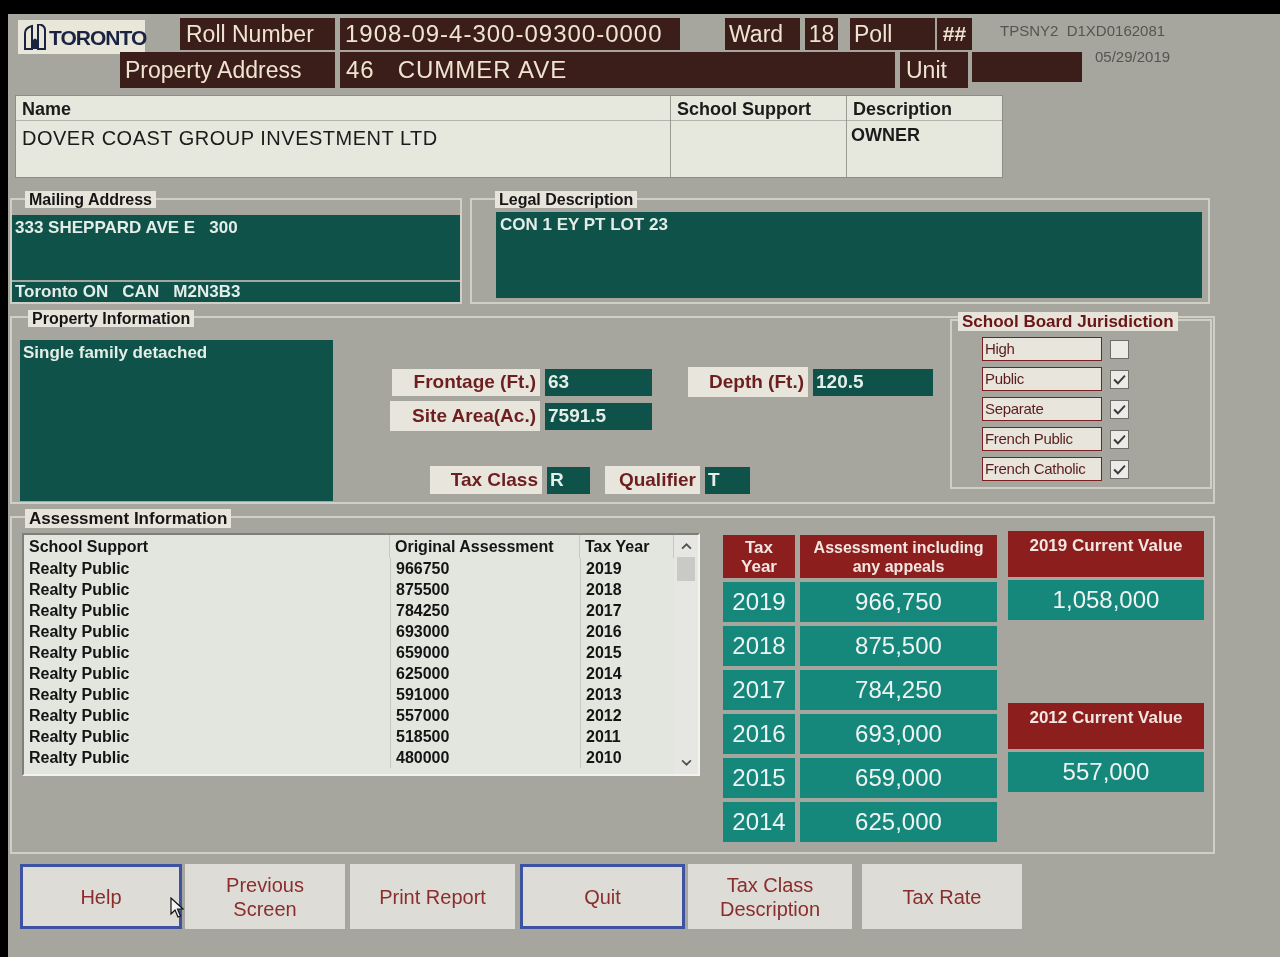 Image resolution: width=1280 pixels, height=957 pixels. I want to click on group-title: Property Information, so click(111, 318).